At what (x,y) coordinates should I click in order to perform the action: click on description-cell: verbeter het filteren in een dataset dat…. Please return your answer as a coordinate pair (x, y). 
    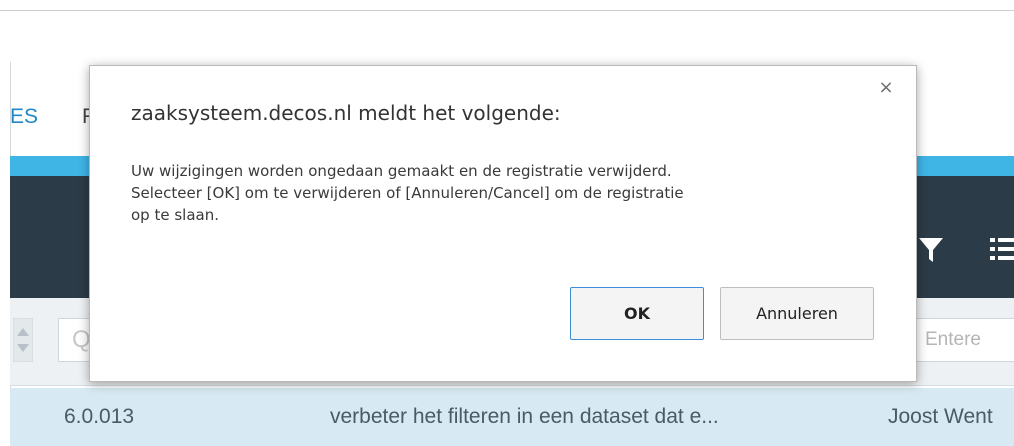
    Looking at the image, I should click on (524, 416).